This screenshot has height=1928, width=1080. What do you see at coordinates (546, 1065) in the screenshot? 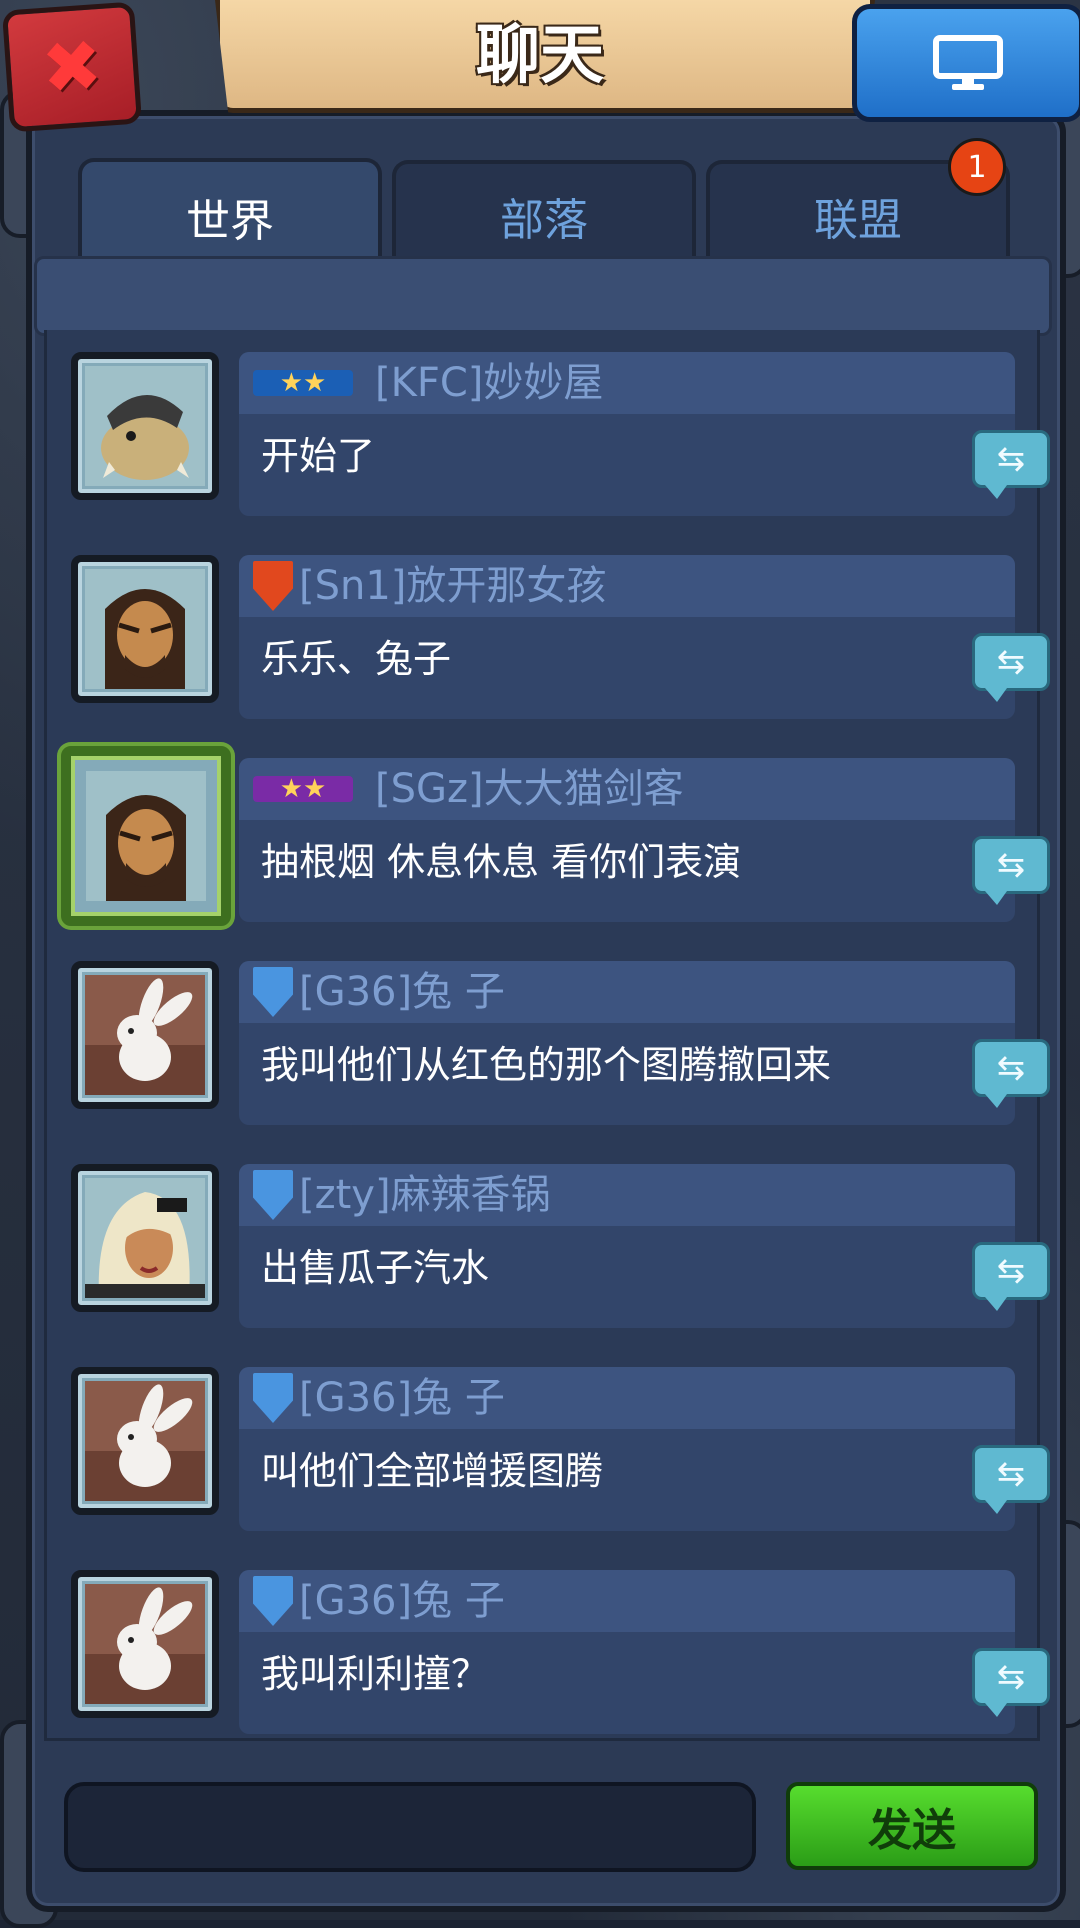
I see `message-text: 我叫他们从红色的那个图腾撤回来` at bounding box center [546, 1065].